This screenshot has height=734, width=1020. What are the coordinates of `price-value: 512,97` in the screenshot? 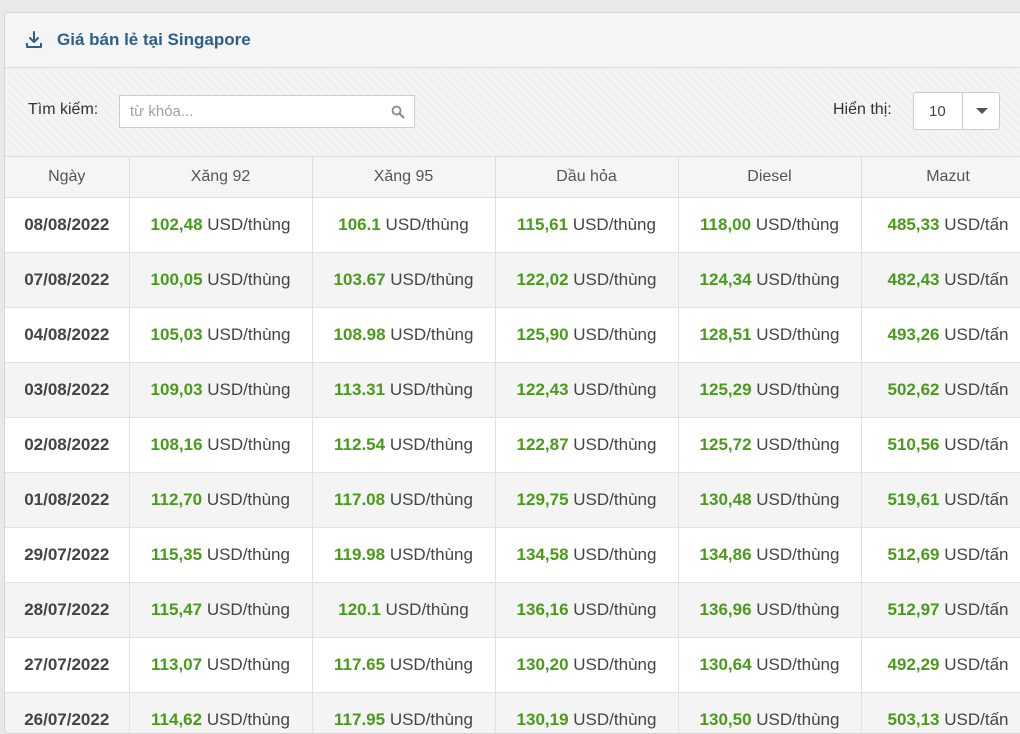 It's located at (914, 609).